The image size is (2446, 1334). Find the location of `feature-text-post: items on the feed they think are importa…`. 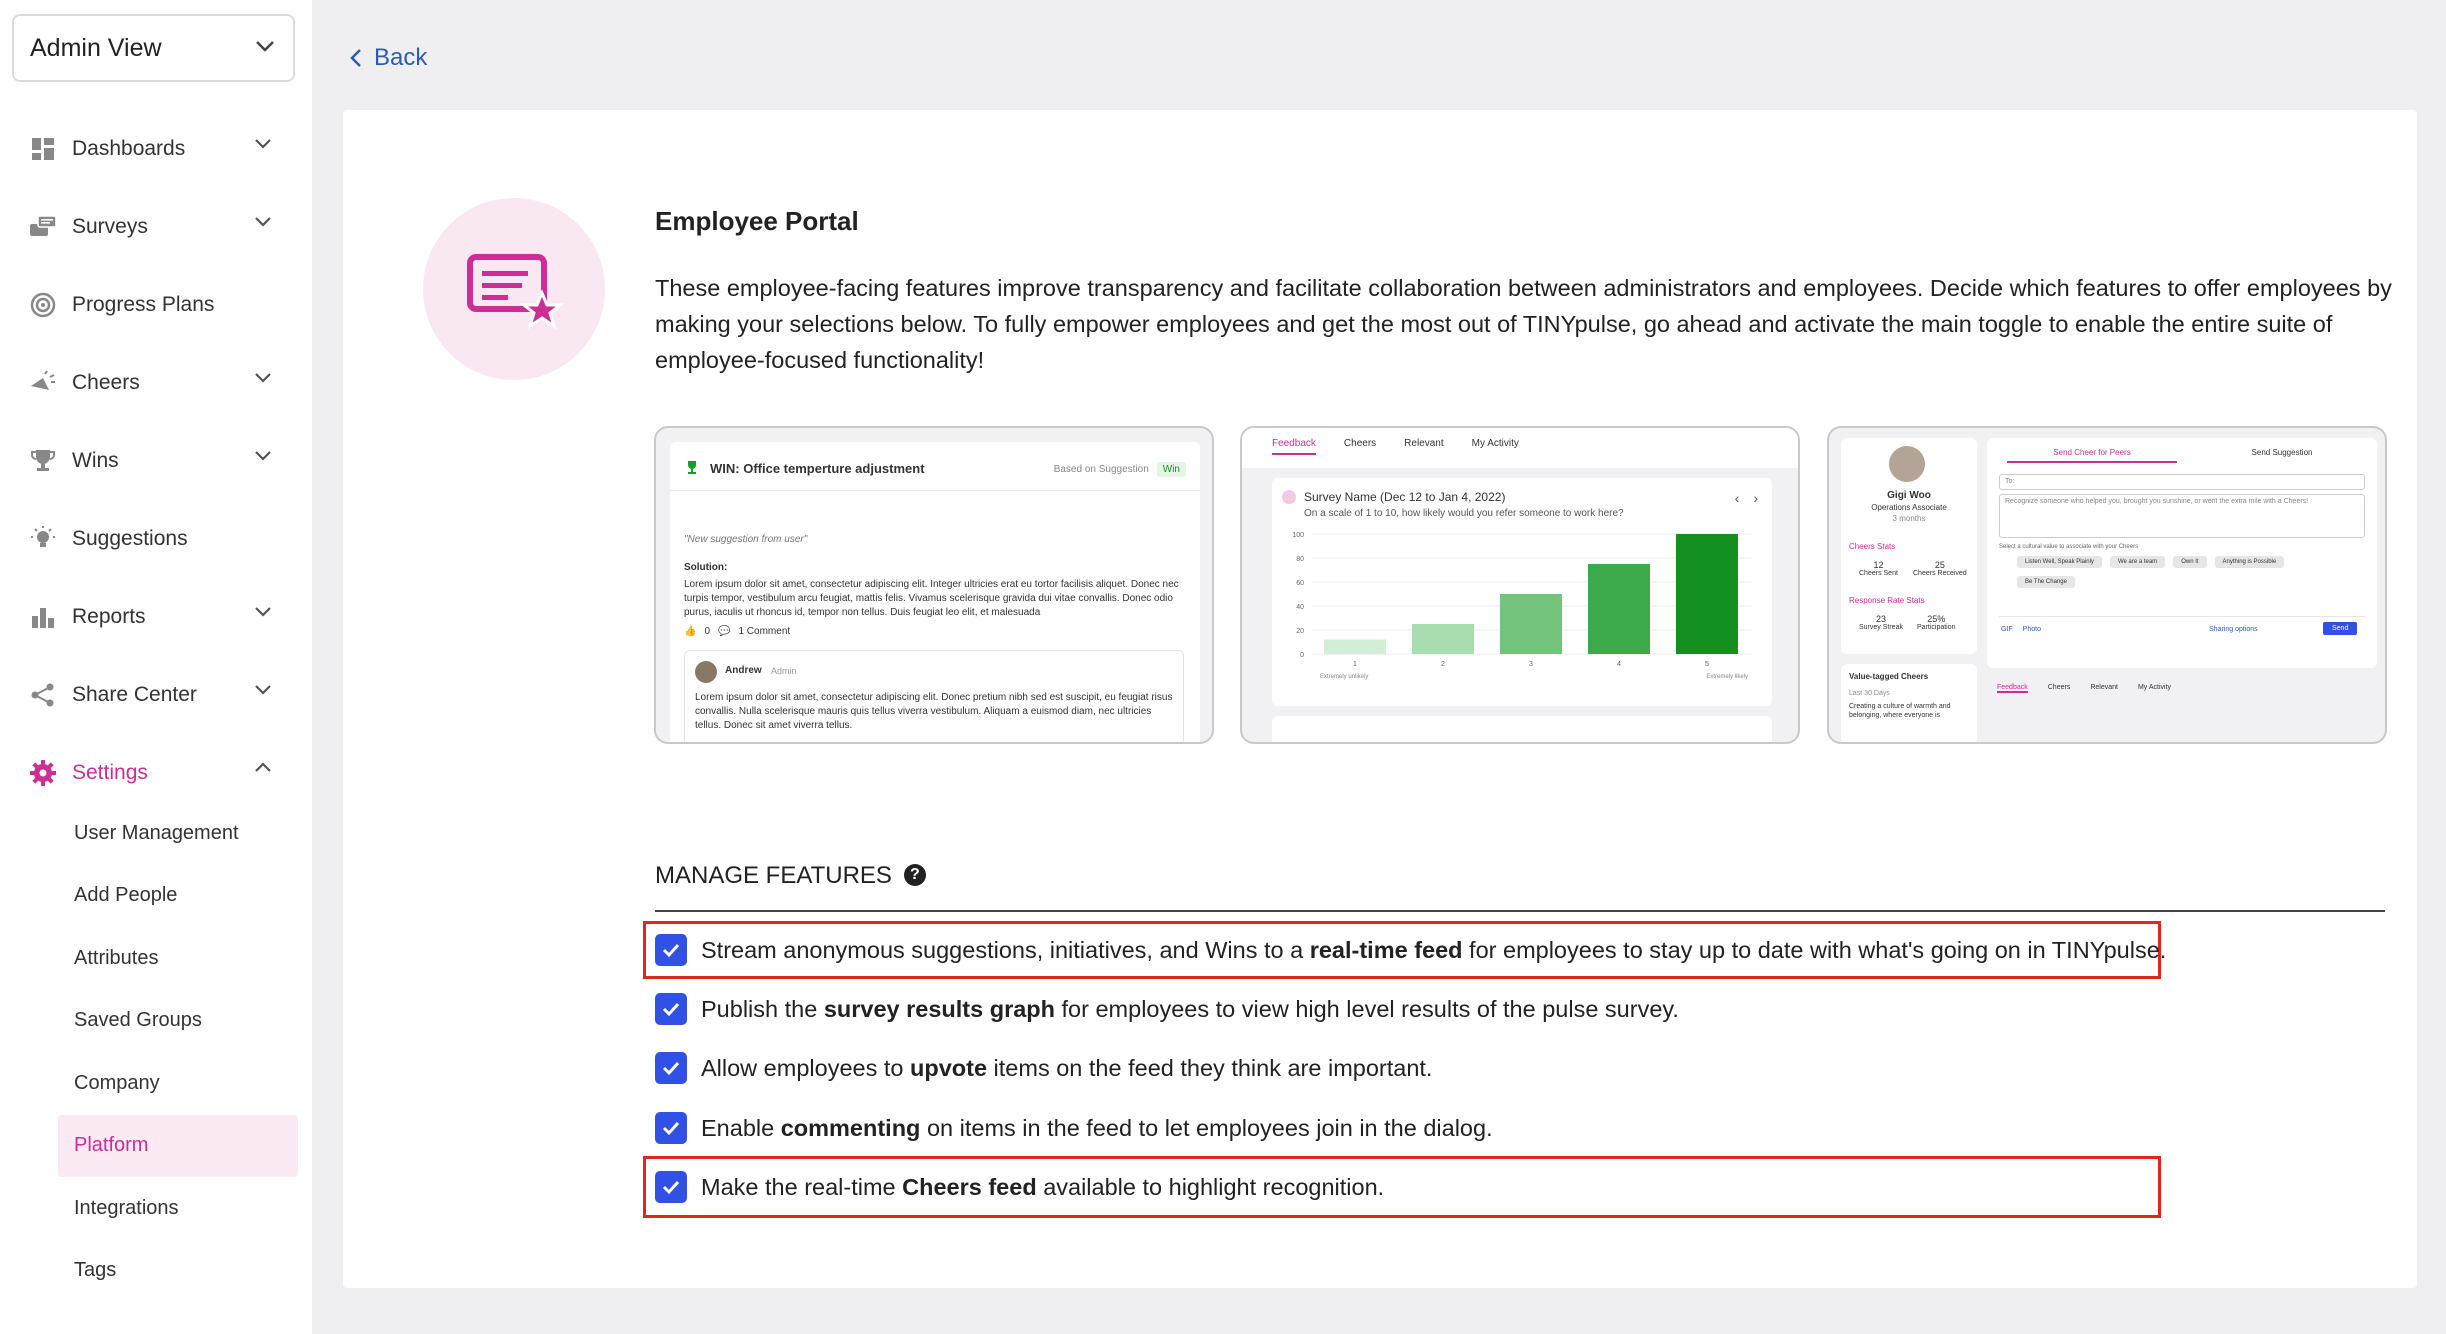

feature-text-post: items on the feed they think are importa… is located at coordinates (1210, 1067).